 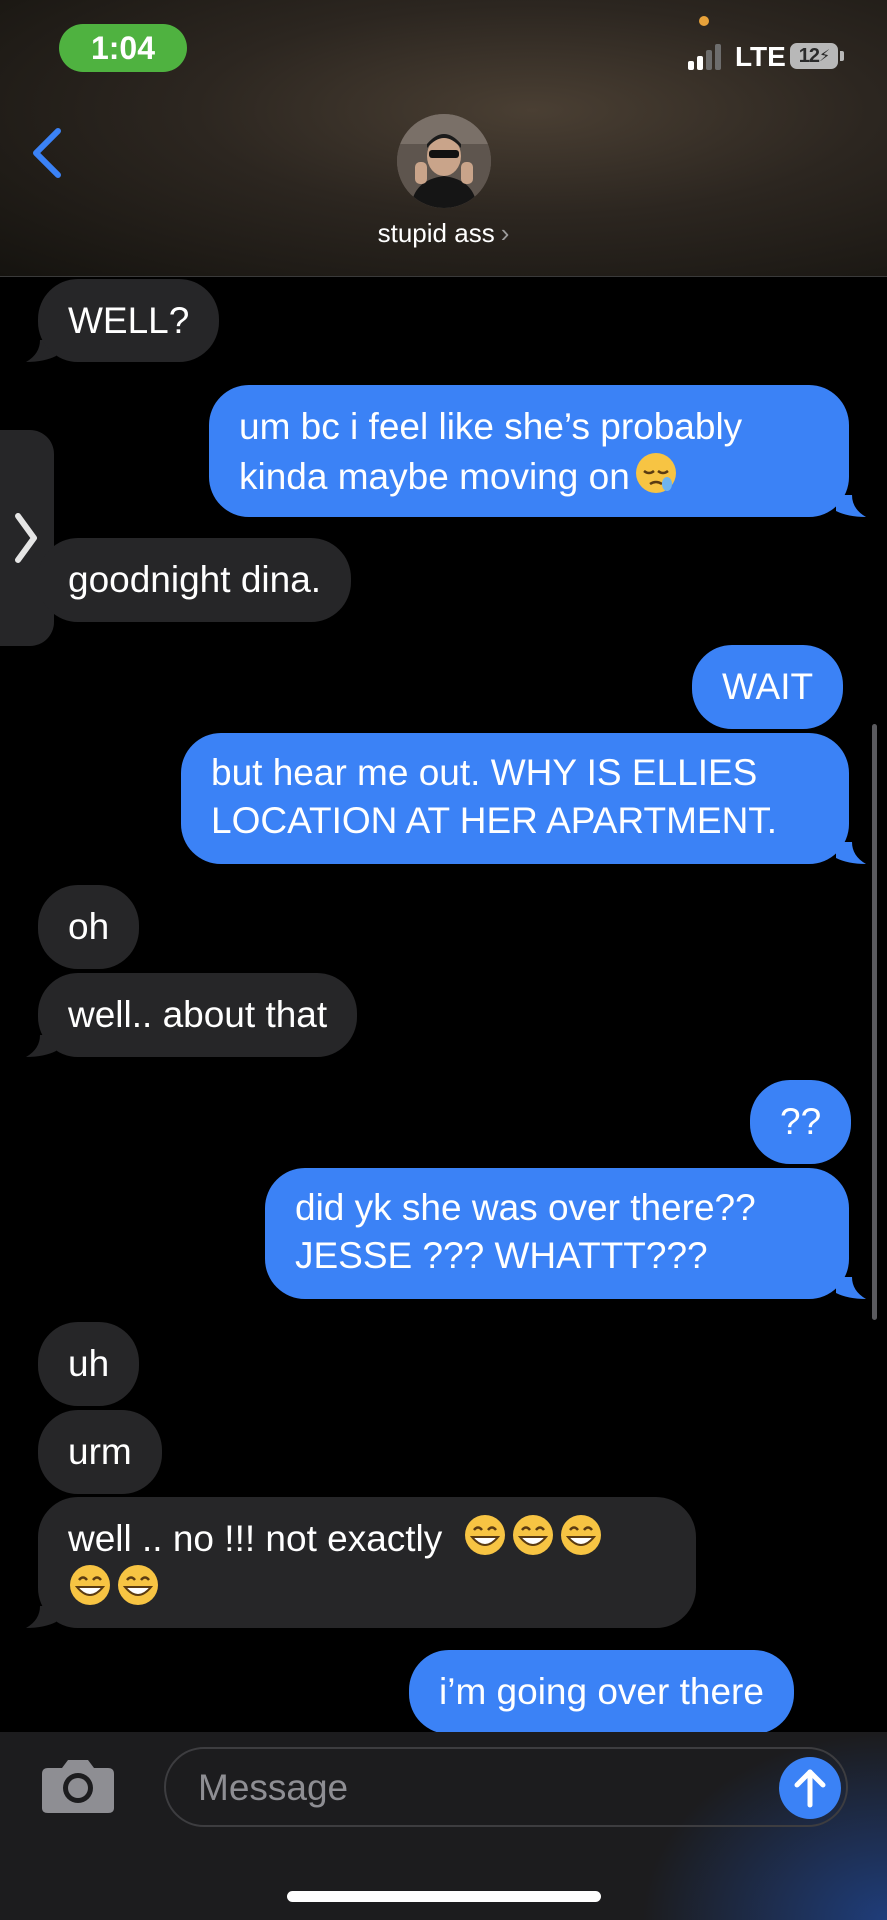 What do you see at coordinates (491, 426) in the screenshot?
I see `message-text-line: um bc i feel like she’s probably` at bounding box center [491, 426].